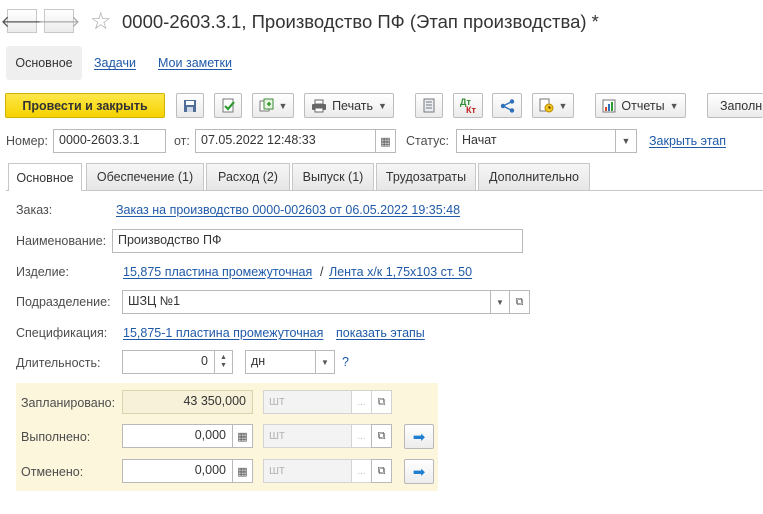 The height and width of the screenshot is (514, 763). What do you see at coordinates (735, 105) in the screenshot?
I see `fill-button: Заполн` at bounding box center [735, 105].